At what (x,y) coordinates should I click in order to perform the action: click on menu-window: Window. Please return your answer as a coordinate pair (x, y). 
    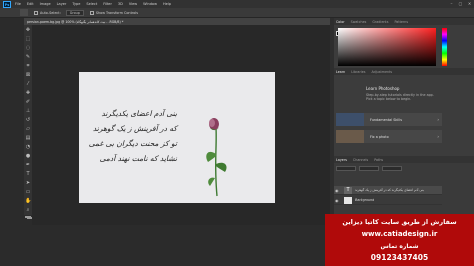
    Looking at the image, I should click on (150, 4).